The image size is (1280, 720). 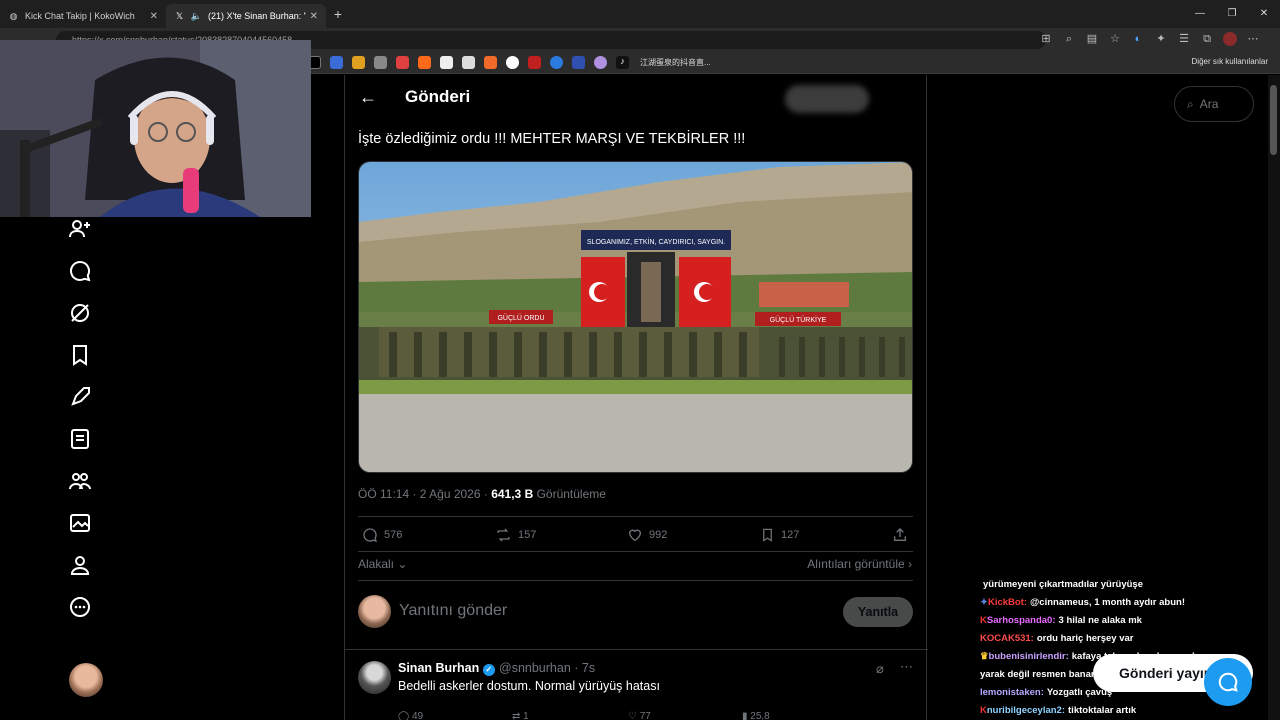 What do you see at coordinates (80, 481) in the screenshot?
I see `communities-icon` at bounding box center [80, 481].